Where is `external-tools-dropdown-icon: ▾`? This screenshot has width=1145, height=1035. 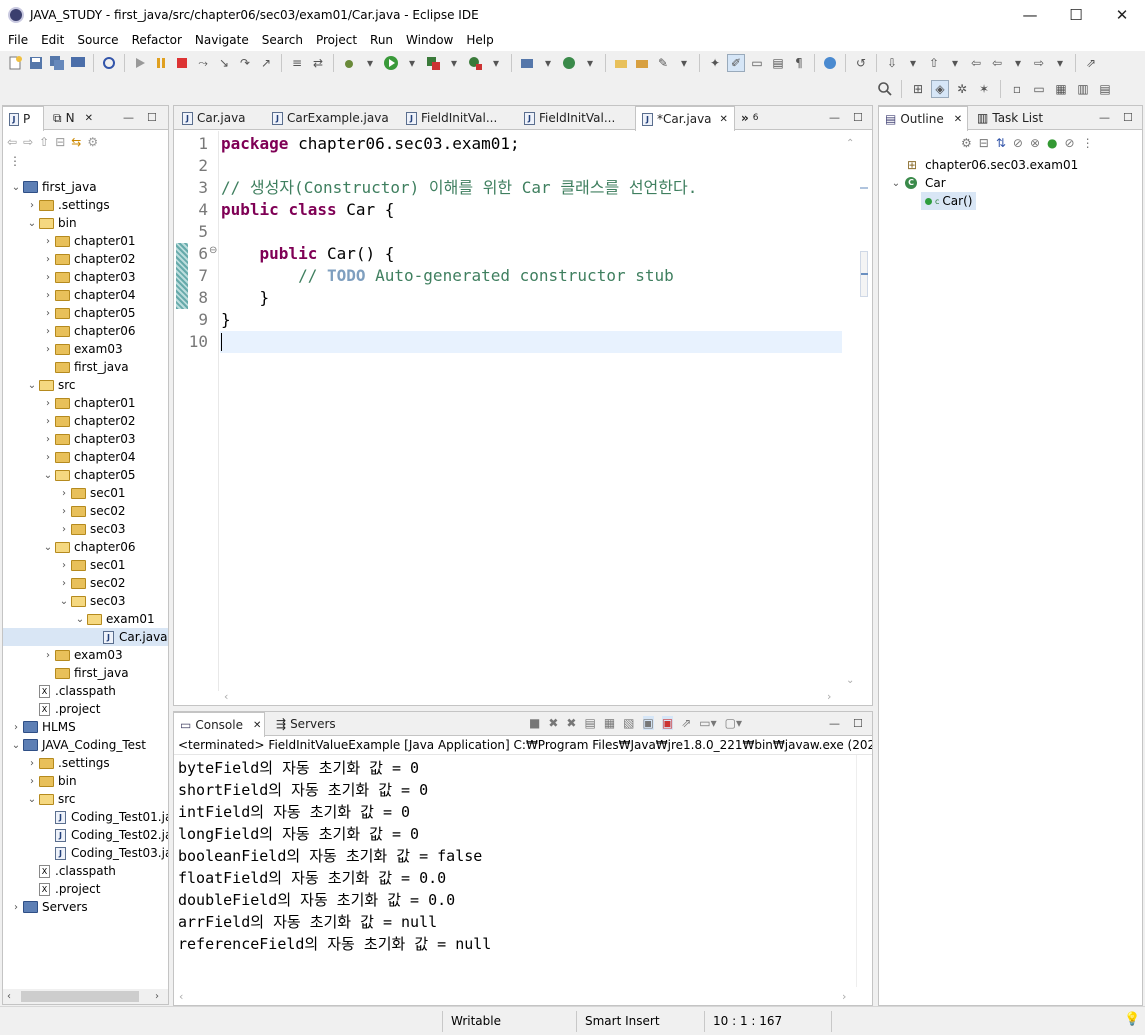 external-tools-dropdown-icon: ▾ is located at coordinates (496, 63).